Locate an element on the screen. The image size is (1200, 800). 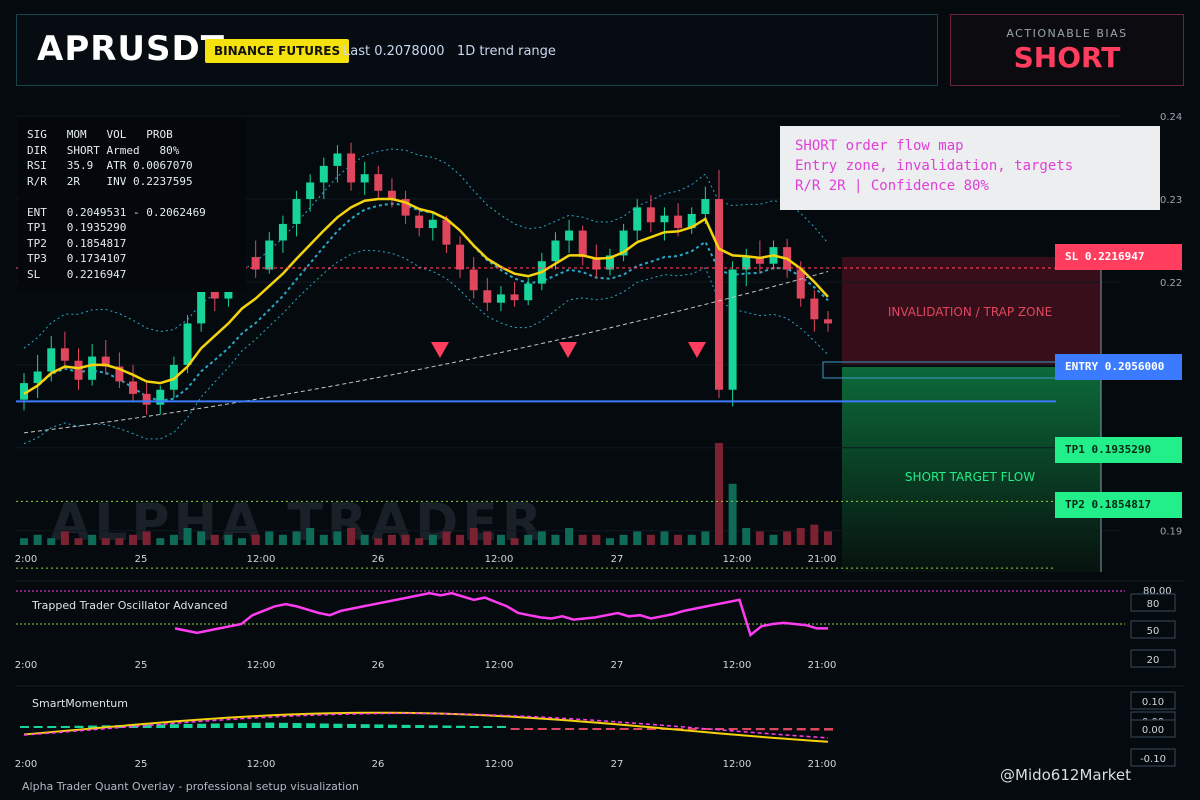
info-row: DIR SHORT Armed 80% is located at coordinates (103, 150).